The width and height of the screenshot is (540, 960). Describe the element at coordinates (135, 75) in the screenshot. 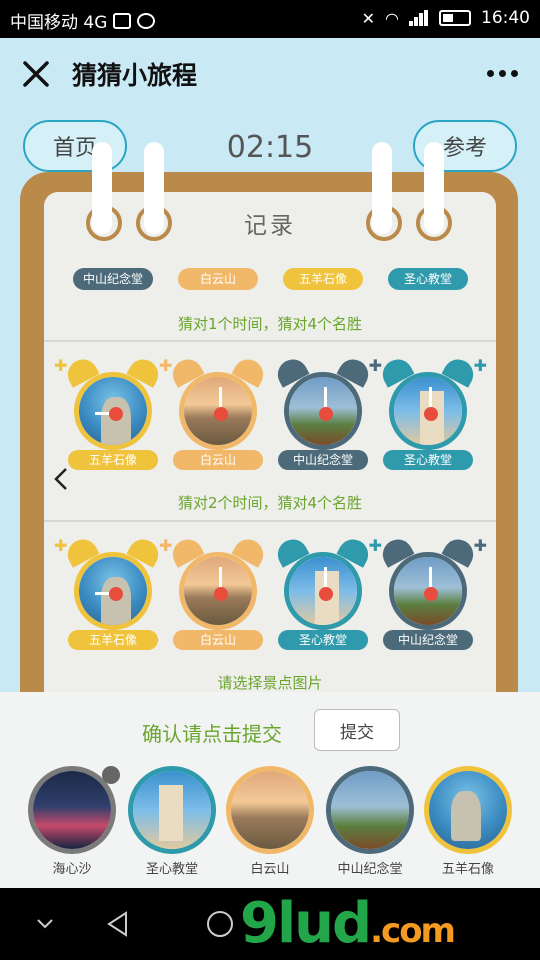

I see `page-title: 猜猜小旅程` at that location.